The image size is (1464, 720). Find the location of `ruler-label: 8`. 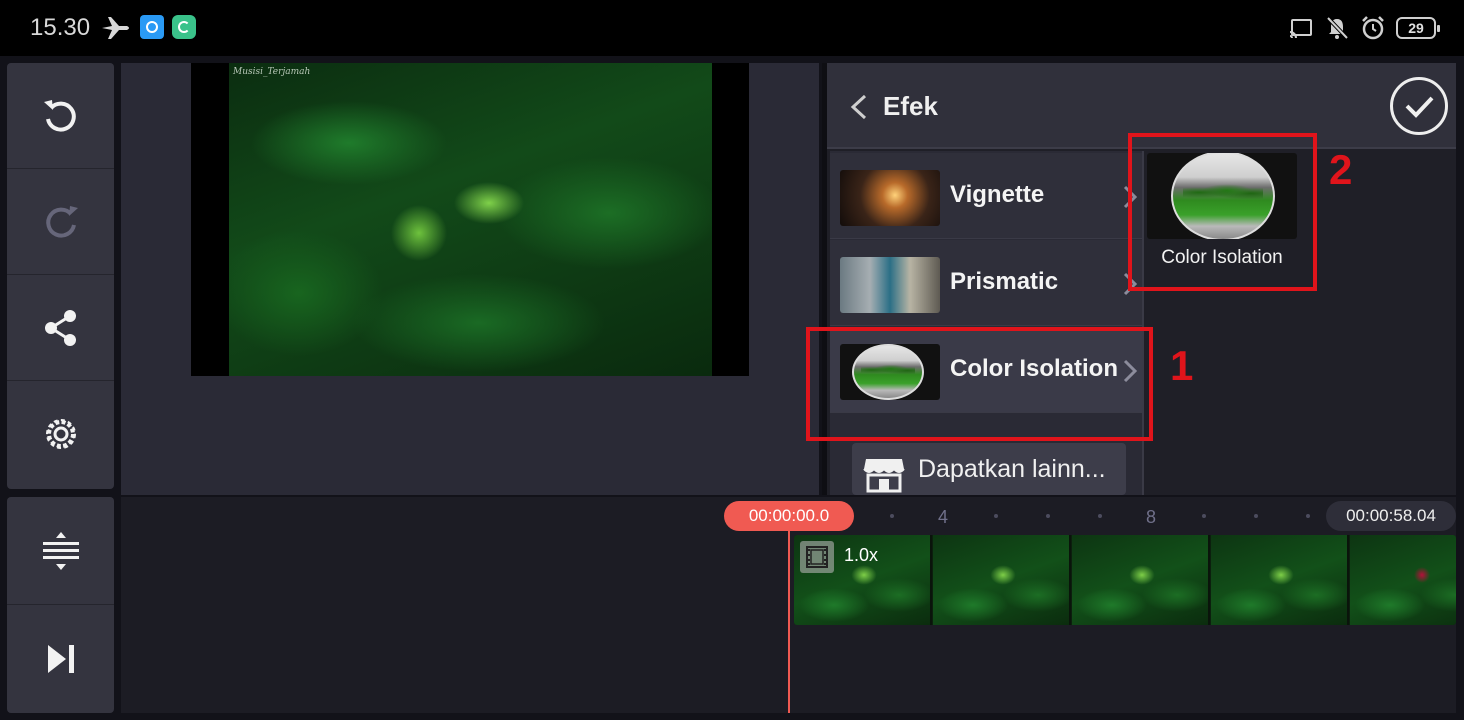

ruler-label: 8 is located at coordinates (1151, 517).